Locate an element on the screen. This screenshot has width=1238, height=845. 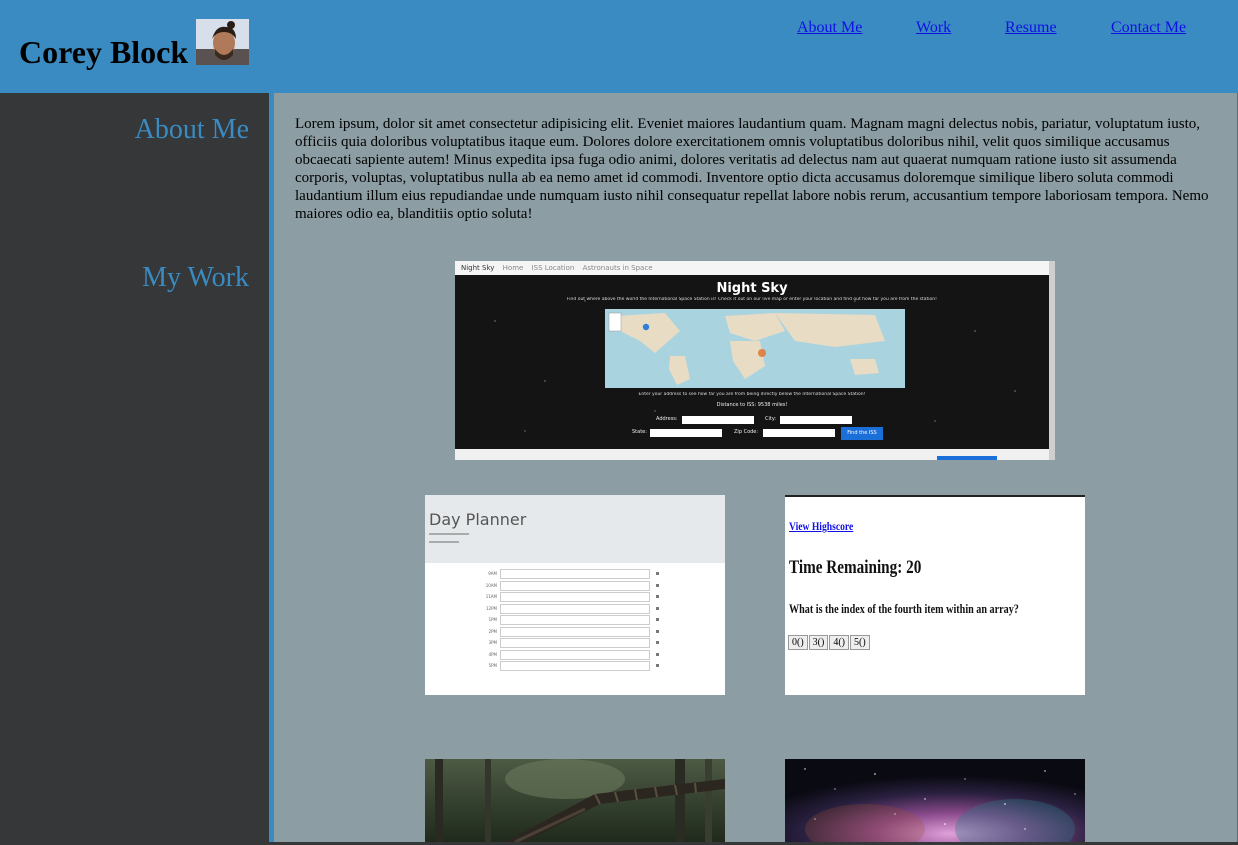
night-sky-find-button: Find the ISS is located at coordinates (862, 433).